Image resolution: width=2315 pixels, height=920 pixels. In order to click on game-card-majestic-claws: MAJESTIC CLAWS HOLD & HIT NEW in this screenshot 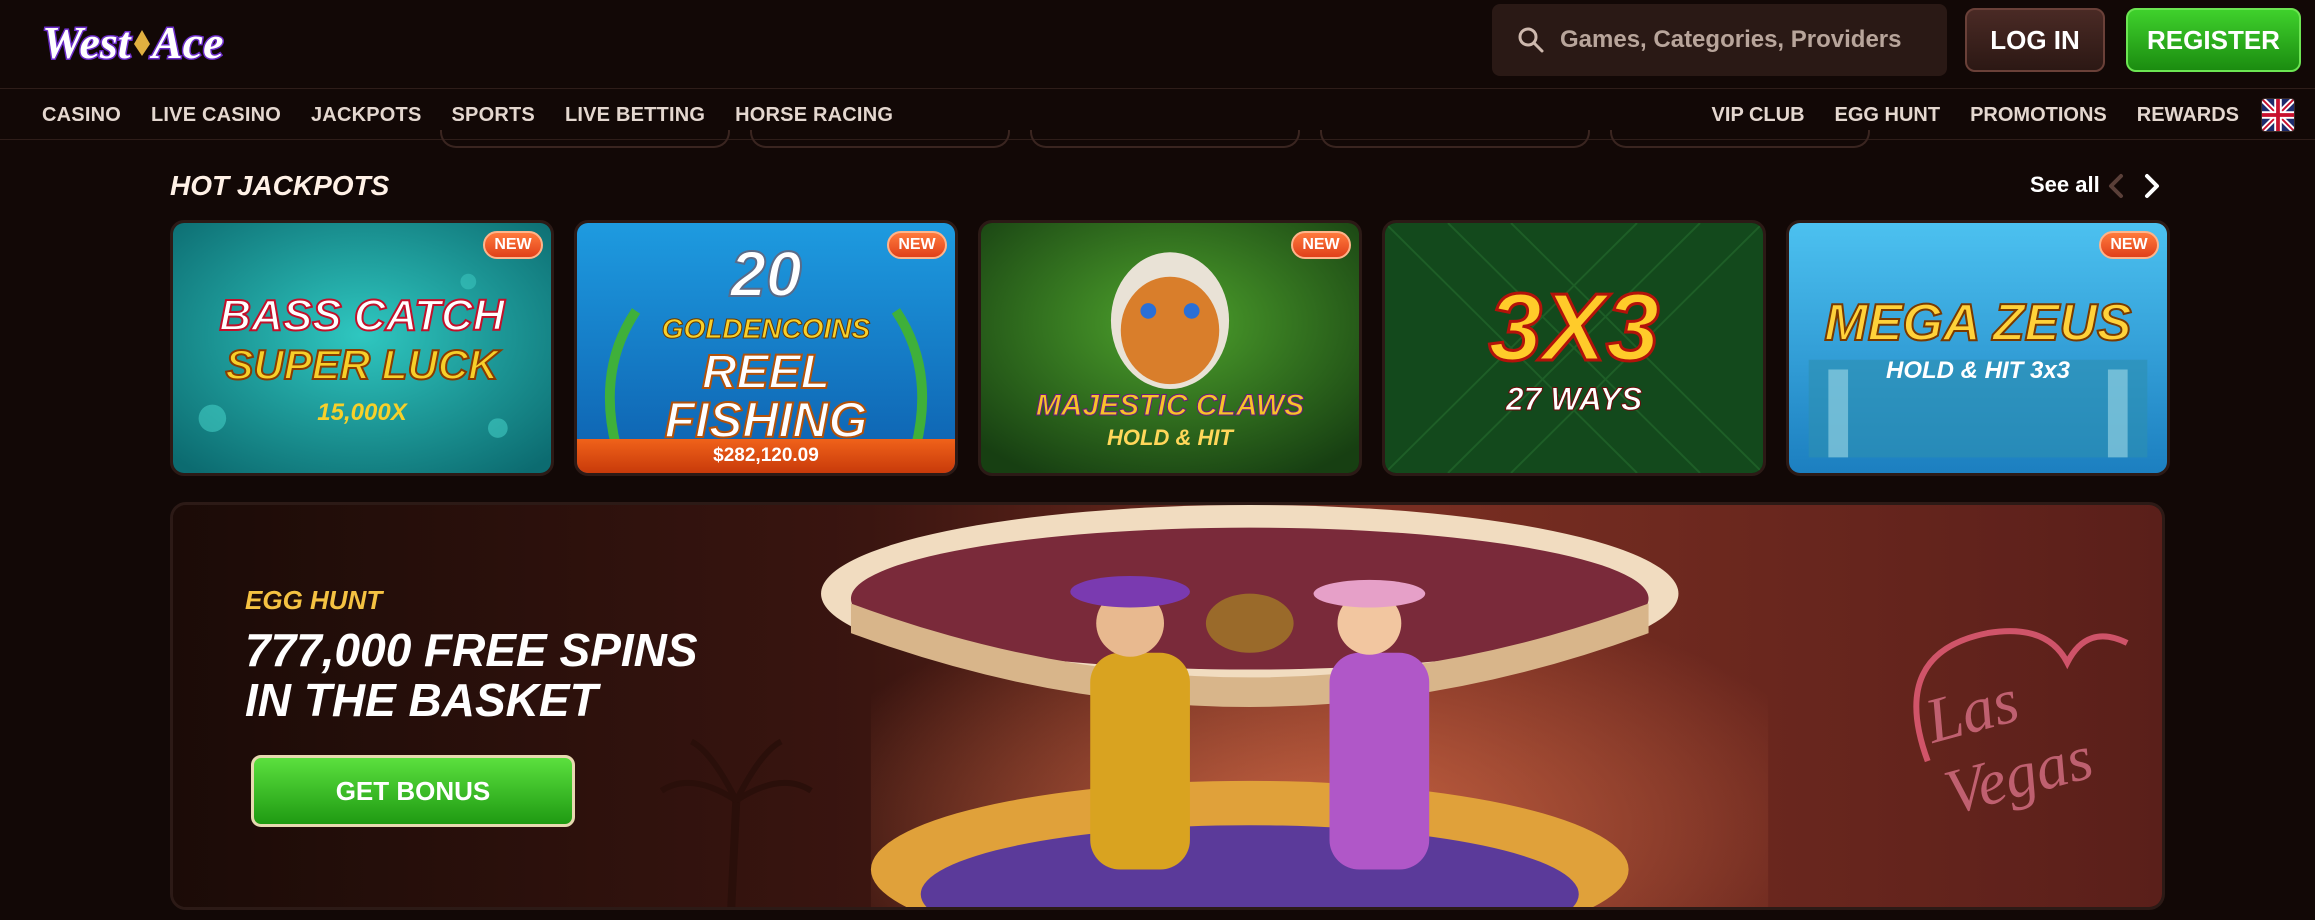, I will do `click(1170, 348)`.